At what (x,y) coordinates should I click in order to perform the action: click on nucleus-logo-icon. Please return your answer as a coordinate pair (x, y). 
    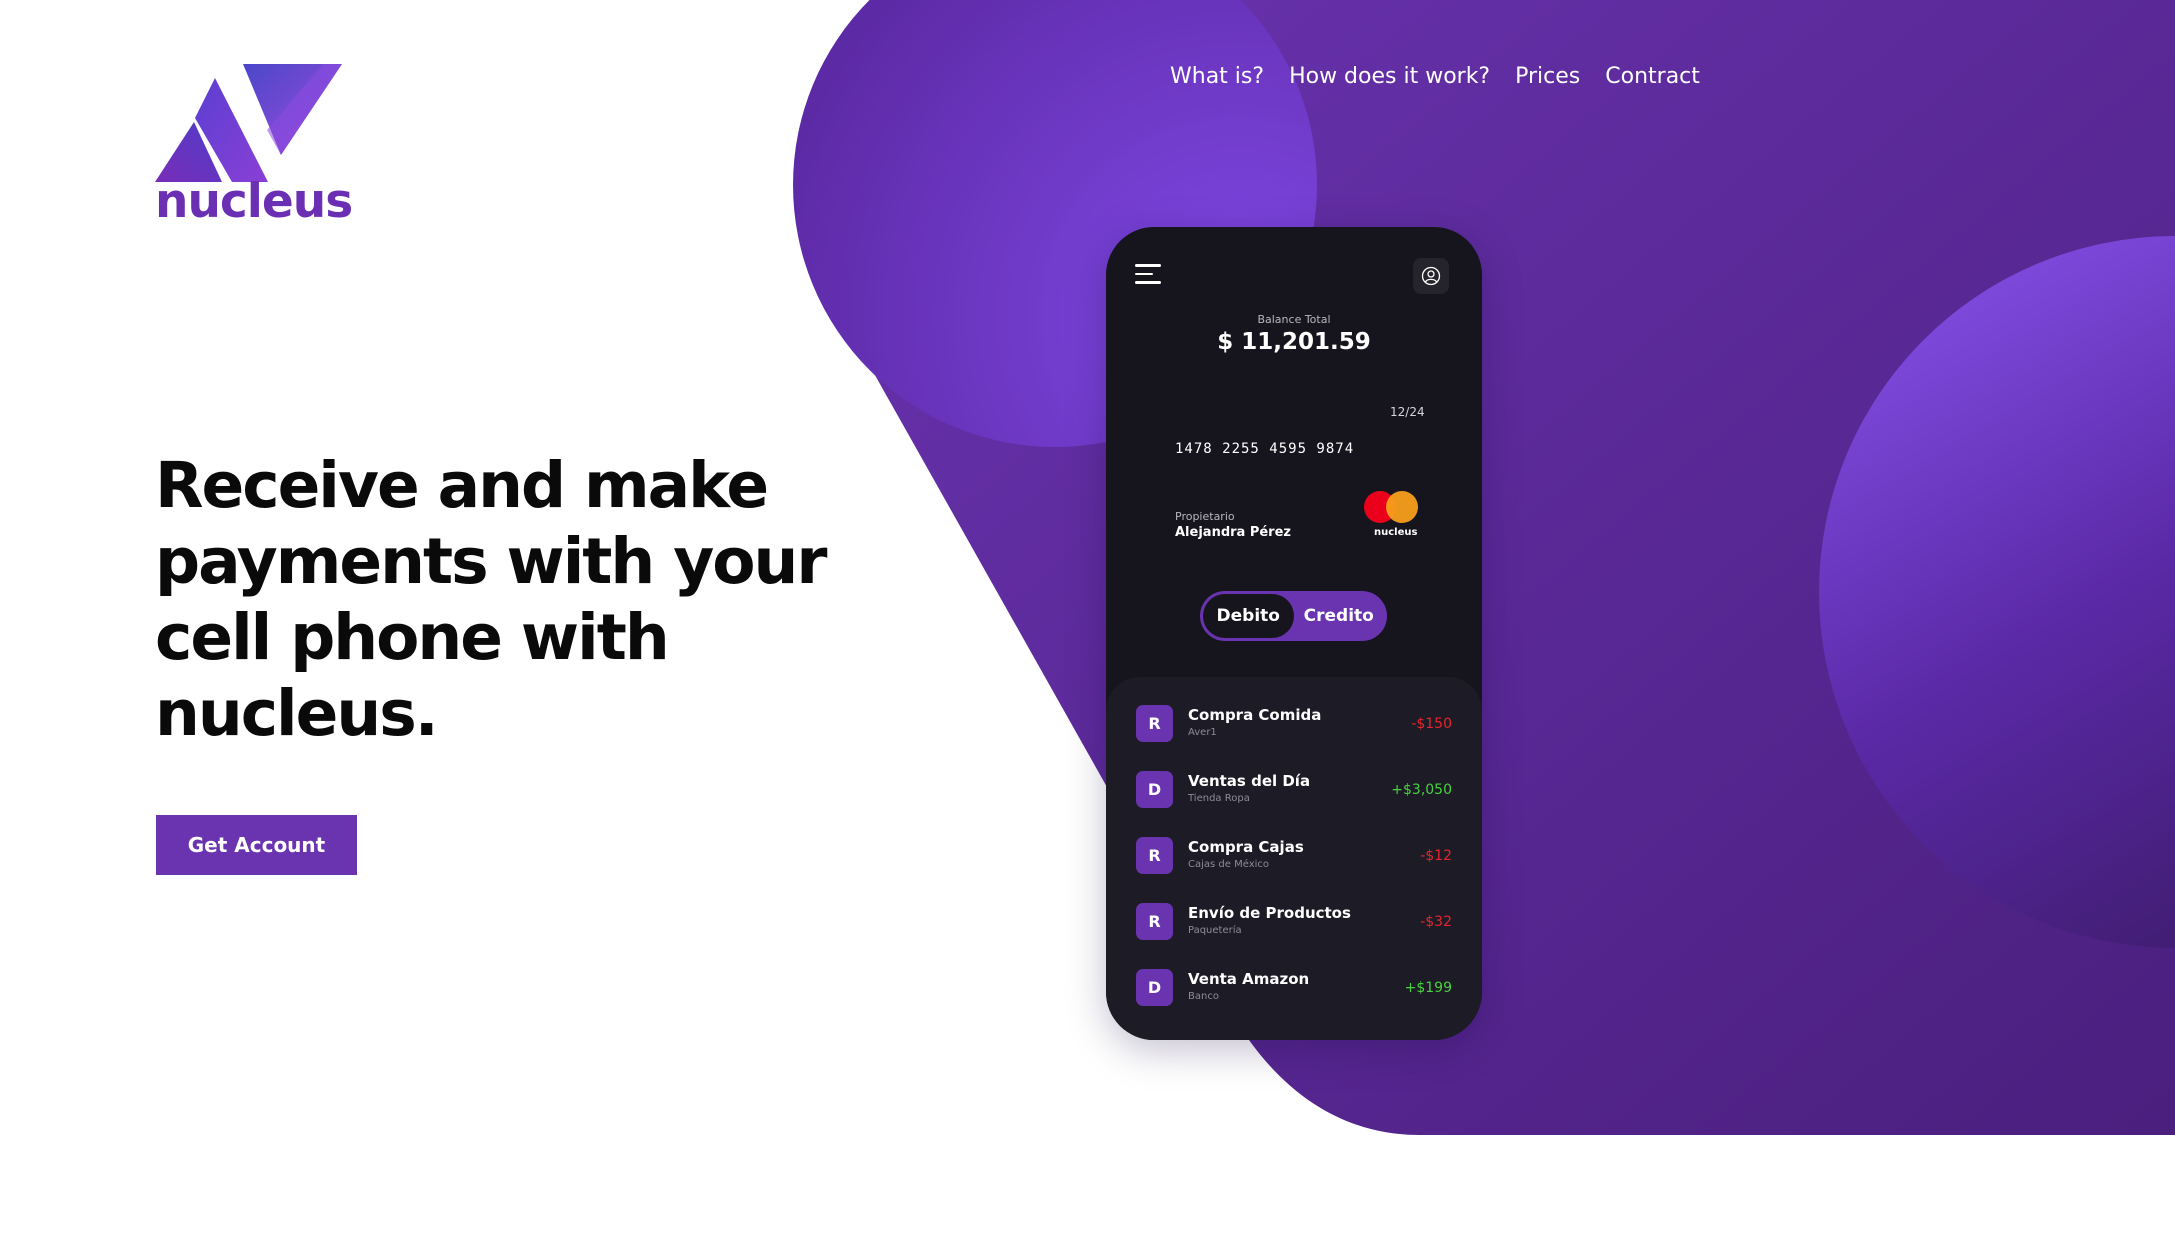
    Looking at the image, I should click on (248, 123).